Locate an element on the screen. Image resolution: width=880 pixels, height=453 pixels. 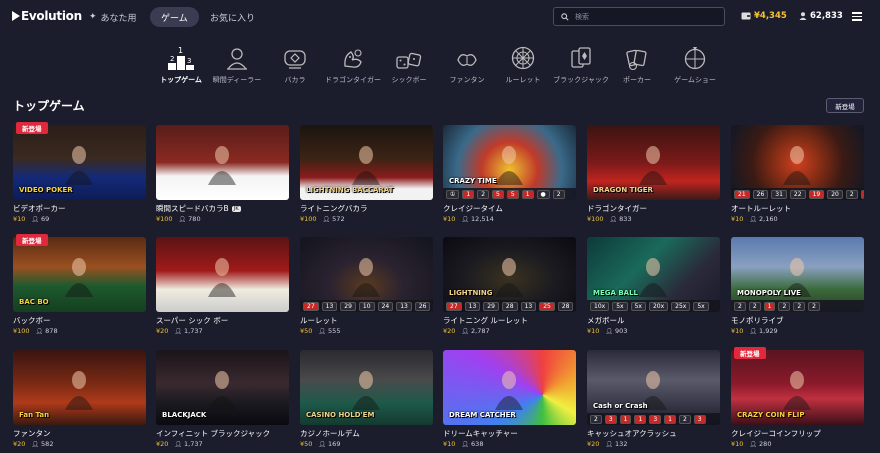
search-input is located at coordinates (645, 16).